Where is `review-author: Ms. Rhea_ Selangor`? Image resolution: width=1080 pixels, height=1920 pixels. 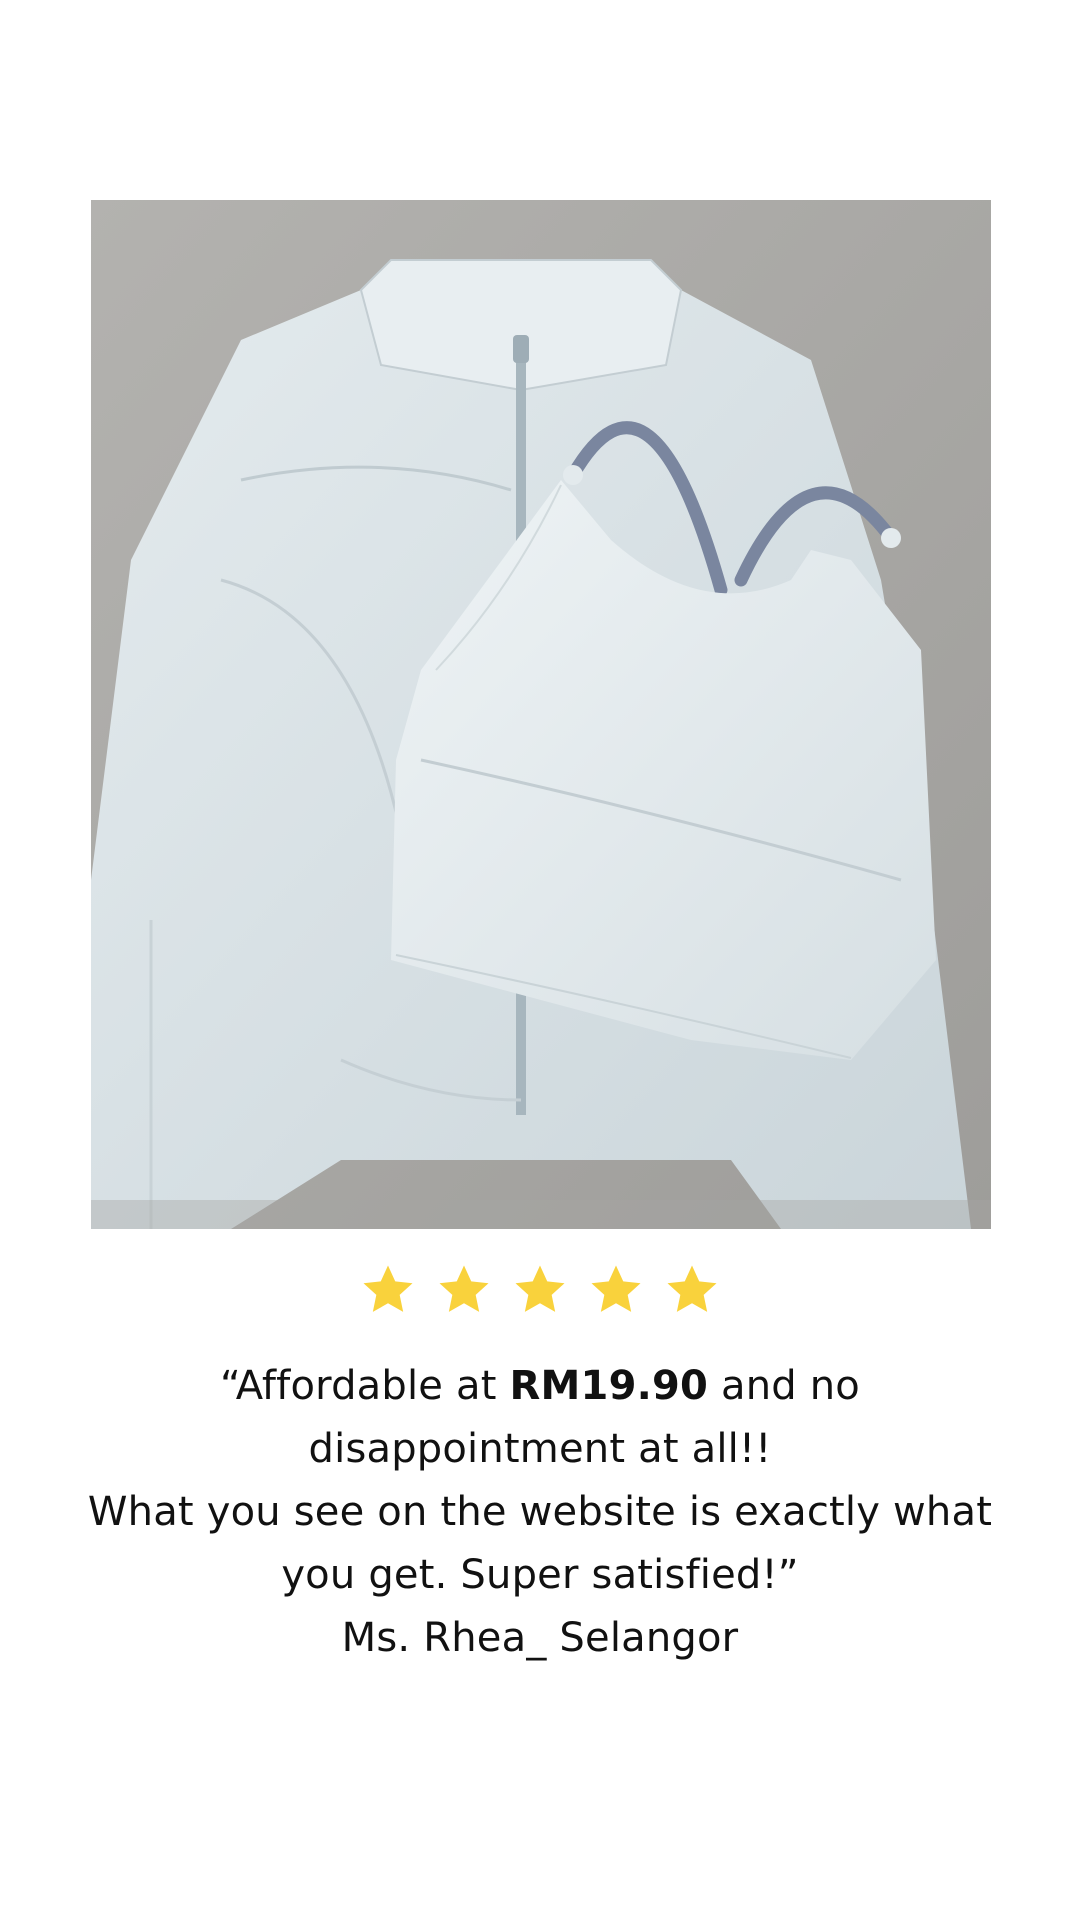 review-author: Ms. Rhea_ Selangor is located at coordinates (540, 1638).